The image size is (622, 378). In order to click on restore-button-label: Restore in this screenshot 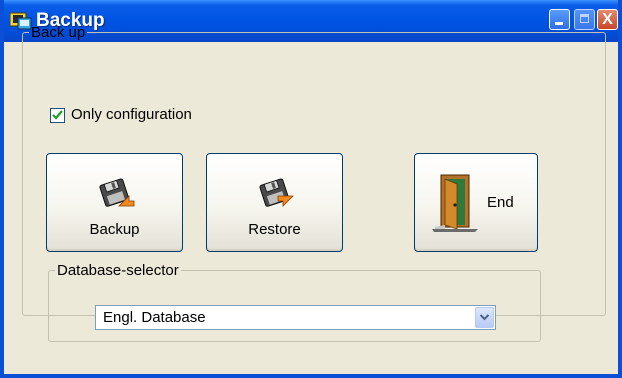, I will do `click(274, 229)`.